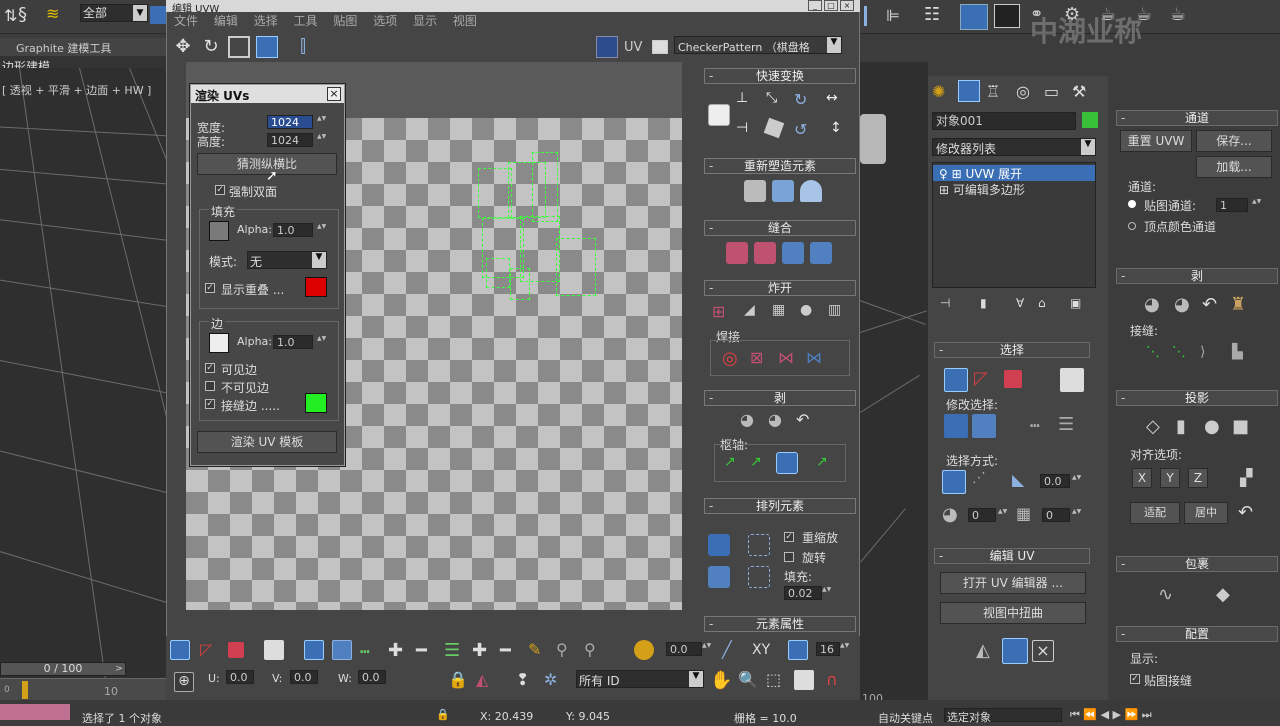  What do you see at coordinates (1182, 16) in the screenshot?
I see `render-frame-icon: ☕` at bounding box center [1182, 16].